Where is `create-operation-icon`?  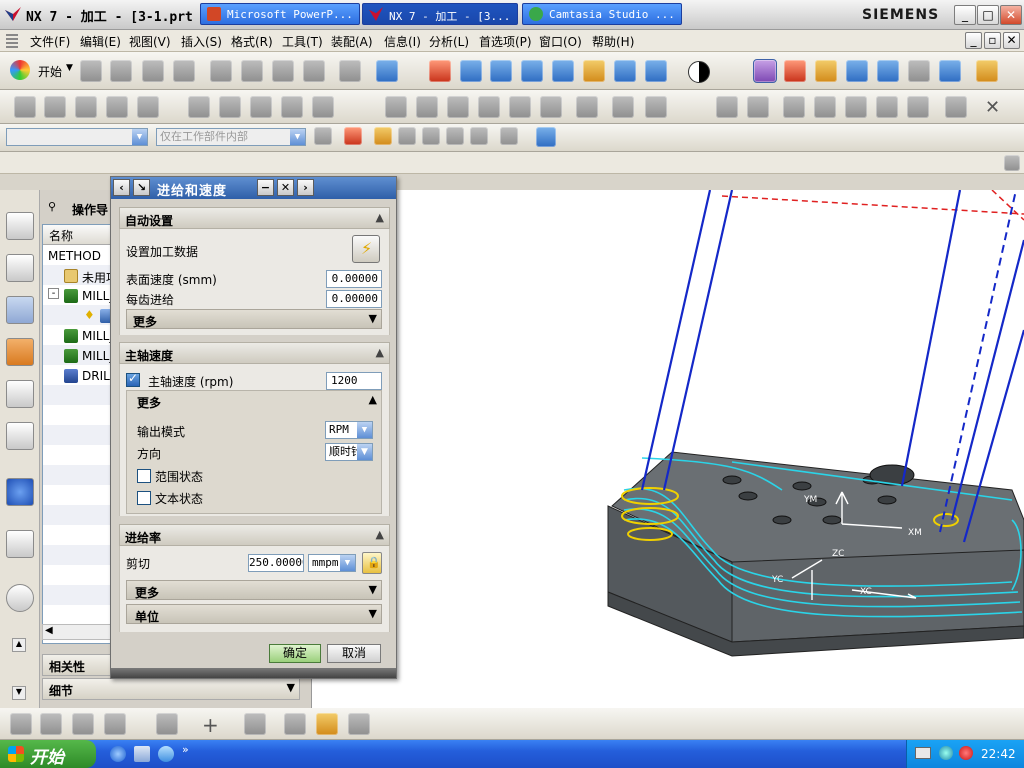 create-operation-icon is located at coordinates (148, 107).